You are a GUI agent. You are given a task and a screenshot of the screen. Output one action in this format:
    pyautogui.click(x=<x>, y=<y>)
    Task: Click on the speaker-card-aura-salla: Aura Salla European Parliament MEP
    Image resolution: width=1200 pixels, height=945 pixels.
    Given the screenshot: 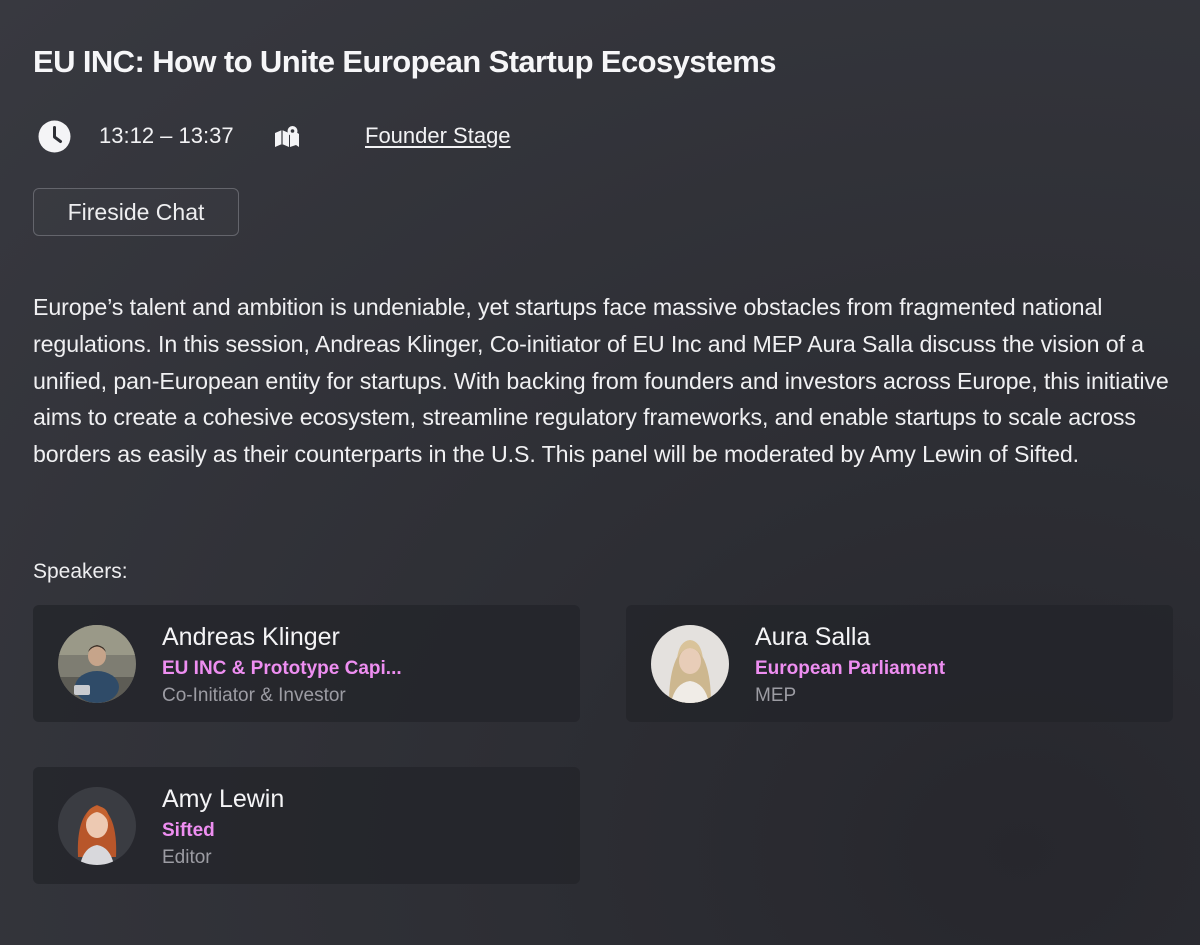 What is the action you would take?
    pyautogui.click(x=899, y=663)
    